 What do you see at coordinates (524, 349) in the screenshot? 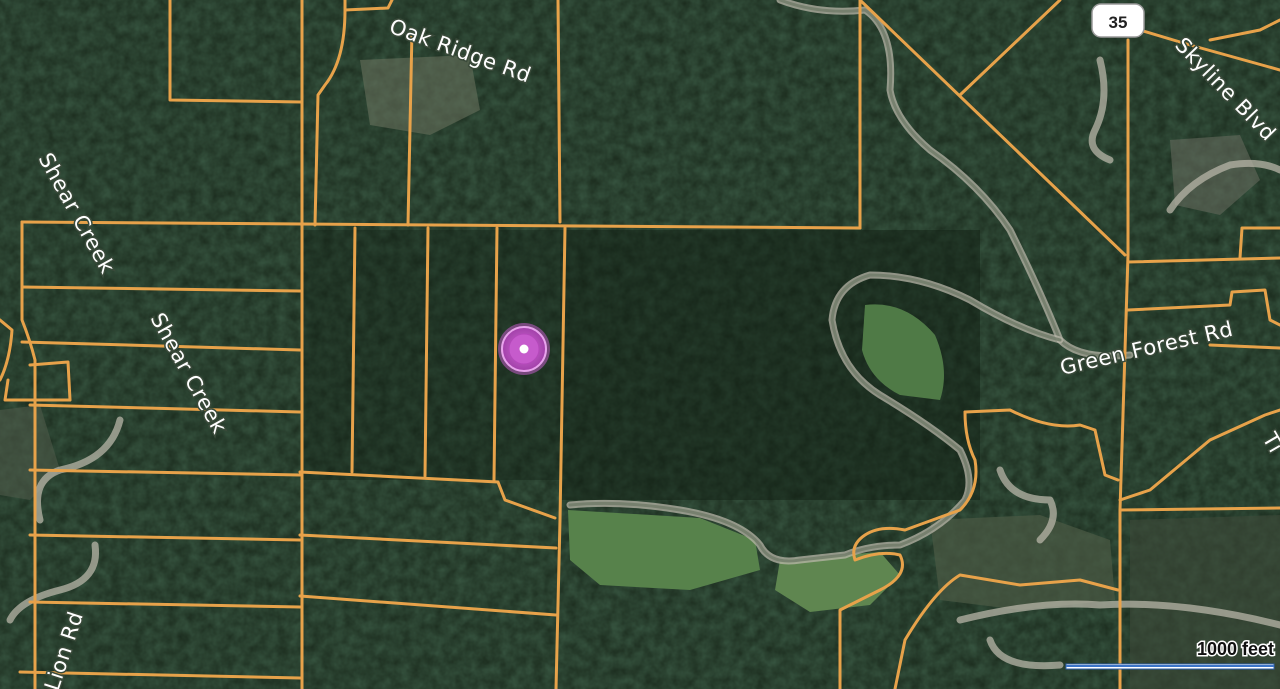
I see `location-pin-icon` at bounding box center [524, 349].